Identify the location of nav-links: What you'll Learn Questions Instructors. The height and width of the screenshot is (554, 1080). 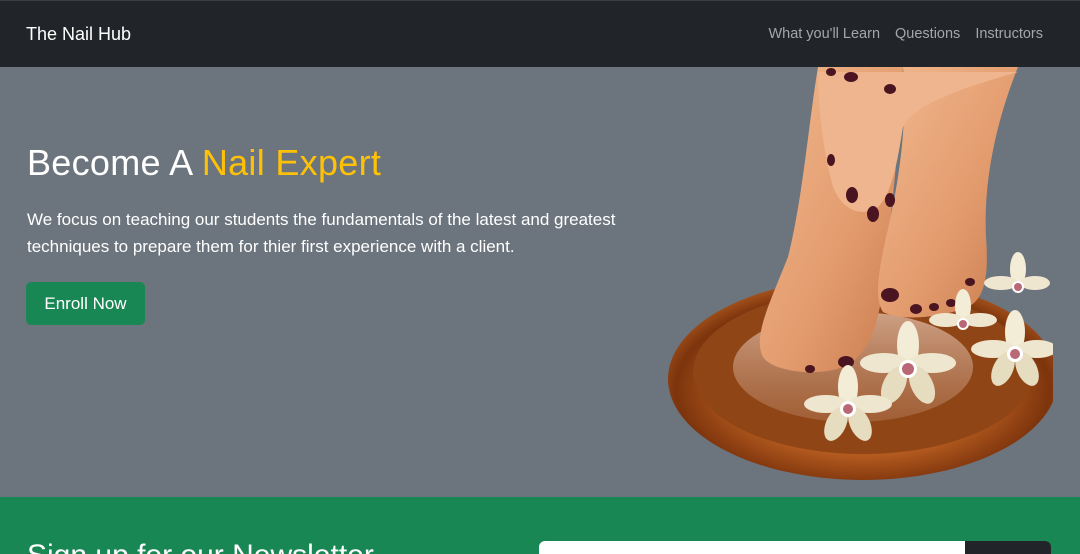
(905, 34).